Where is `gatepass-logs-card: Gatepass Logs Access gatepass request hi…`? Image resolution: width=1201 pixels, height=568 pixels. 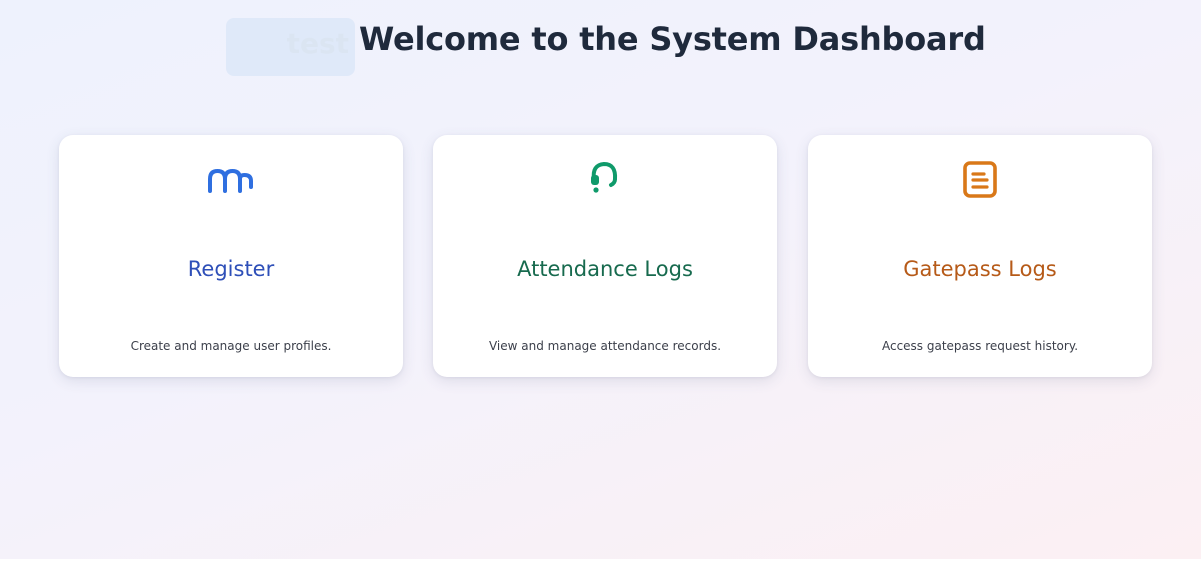 gatepass-logs-card: Gatepass Logs Access gatepass request hi… is located at coordinates (980, 256).